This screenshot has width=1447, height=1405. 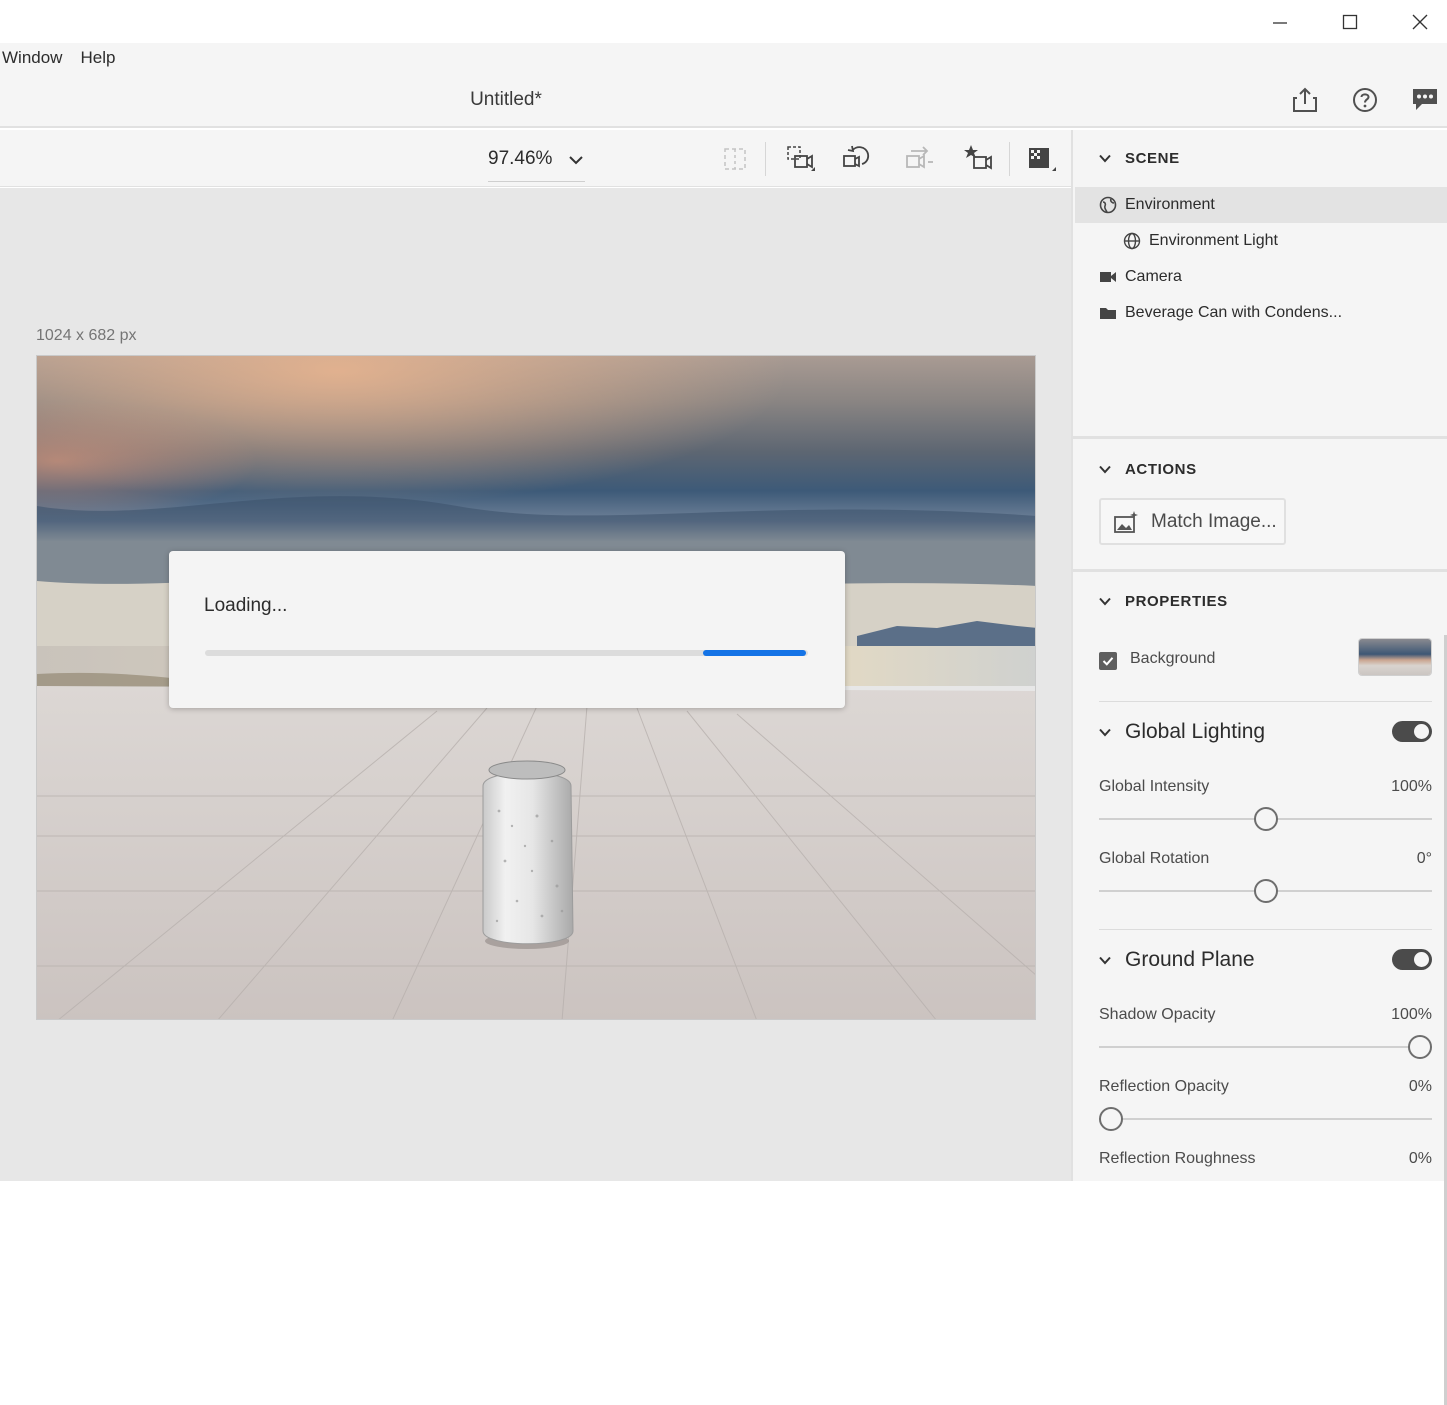 What do you see at coordinates (723, 21) in the screenshot?
I see `title-bar` at bounding box center [723, 21].